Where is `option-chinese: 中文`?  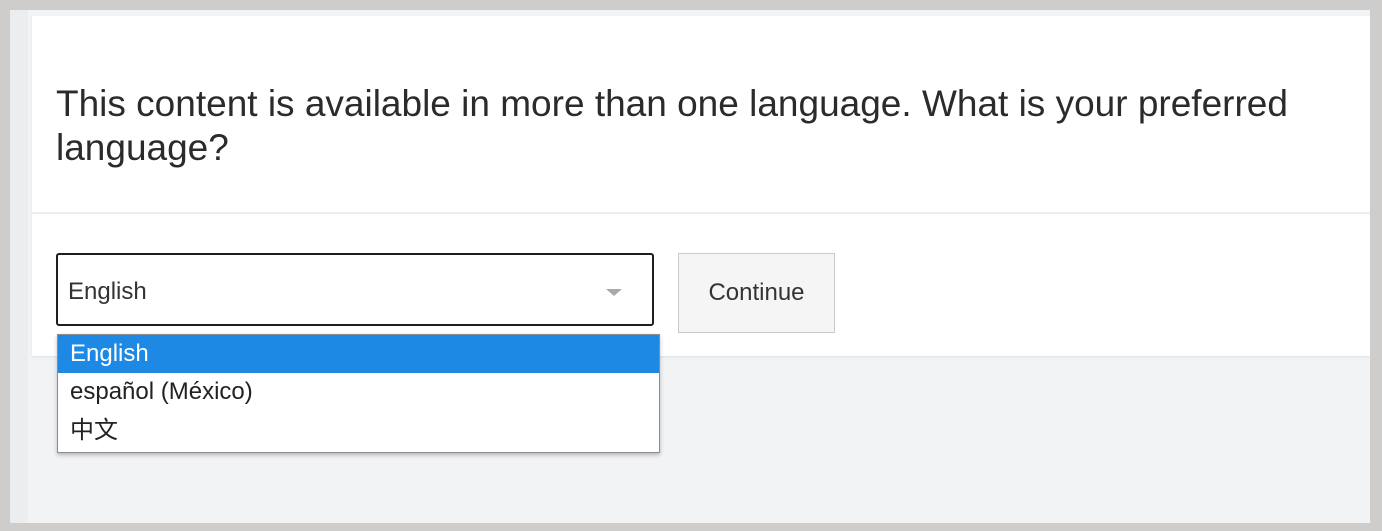 option-chinese: 中文 is located at coordinates (358, 430).